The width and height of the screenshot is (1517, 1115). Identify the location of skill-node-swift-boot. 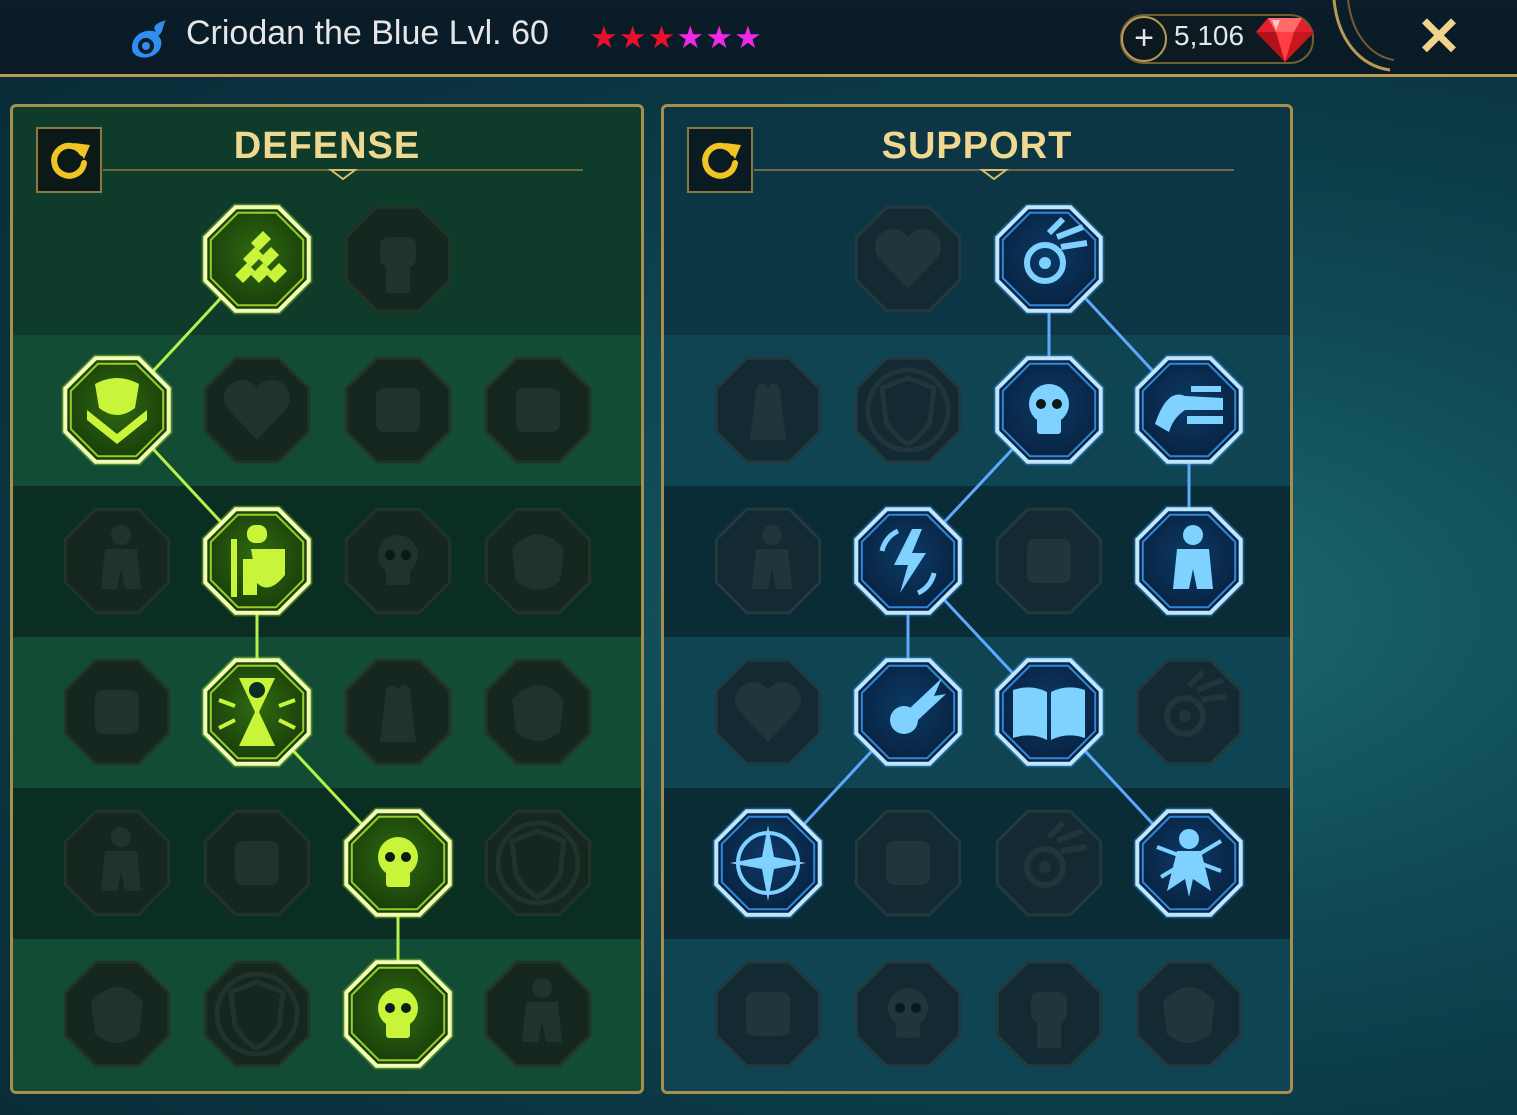
(908, 863).